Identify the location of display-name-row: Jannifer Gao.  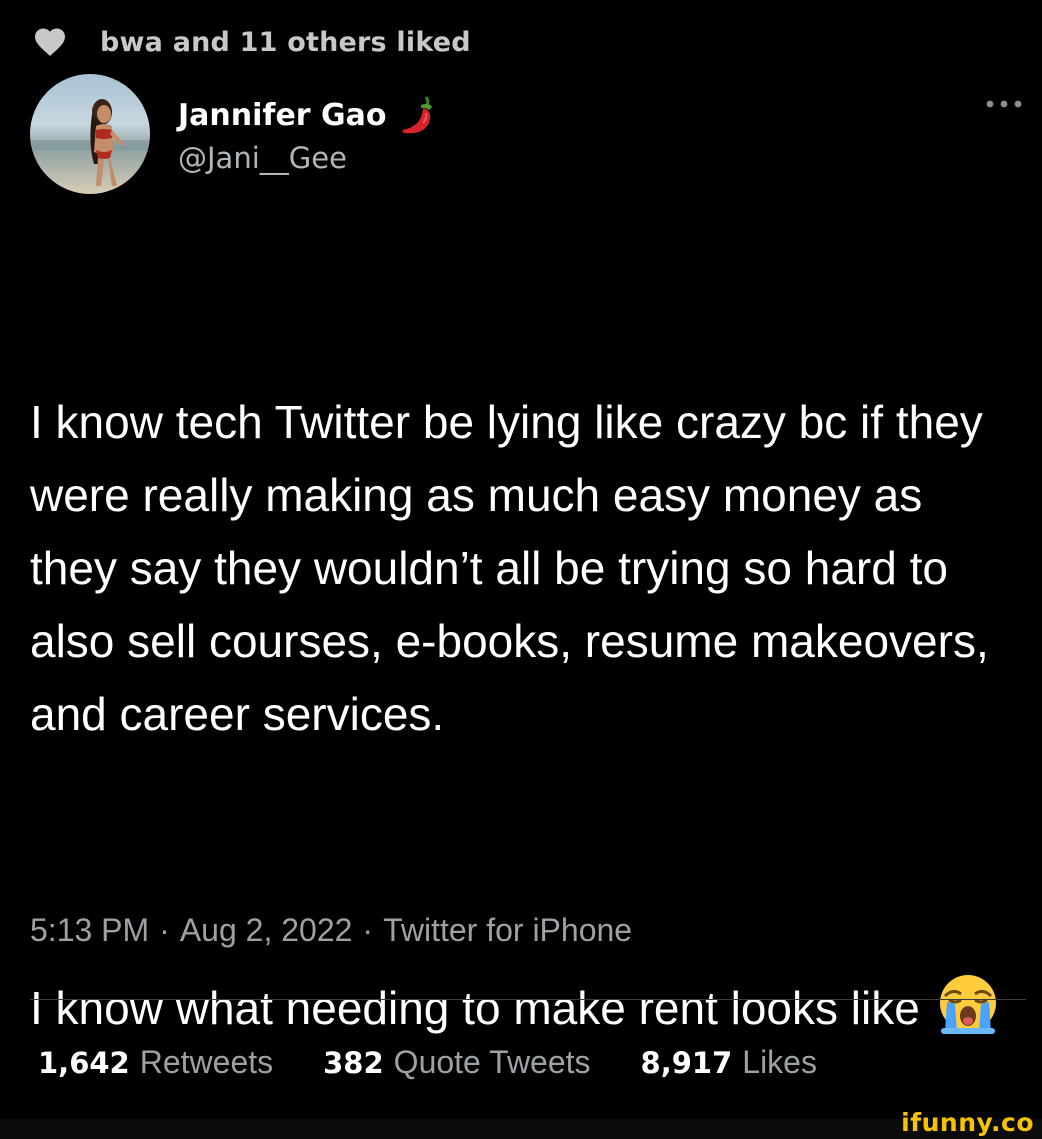
(307, 115).